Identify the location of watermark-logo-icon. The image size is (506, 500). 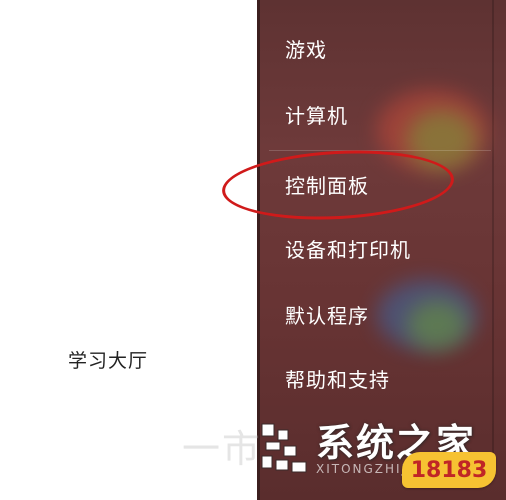
(284, 448).